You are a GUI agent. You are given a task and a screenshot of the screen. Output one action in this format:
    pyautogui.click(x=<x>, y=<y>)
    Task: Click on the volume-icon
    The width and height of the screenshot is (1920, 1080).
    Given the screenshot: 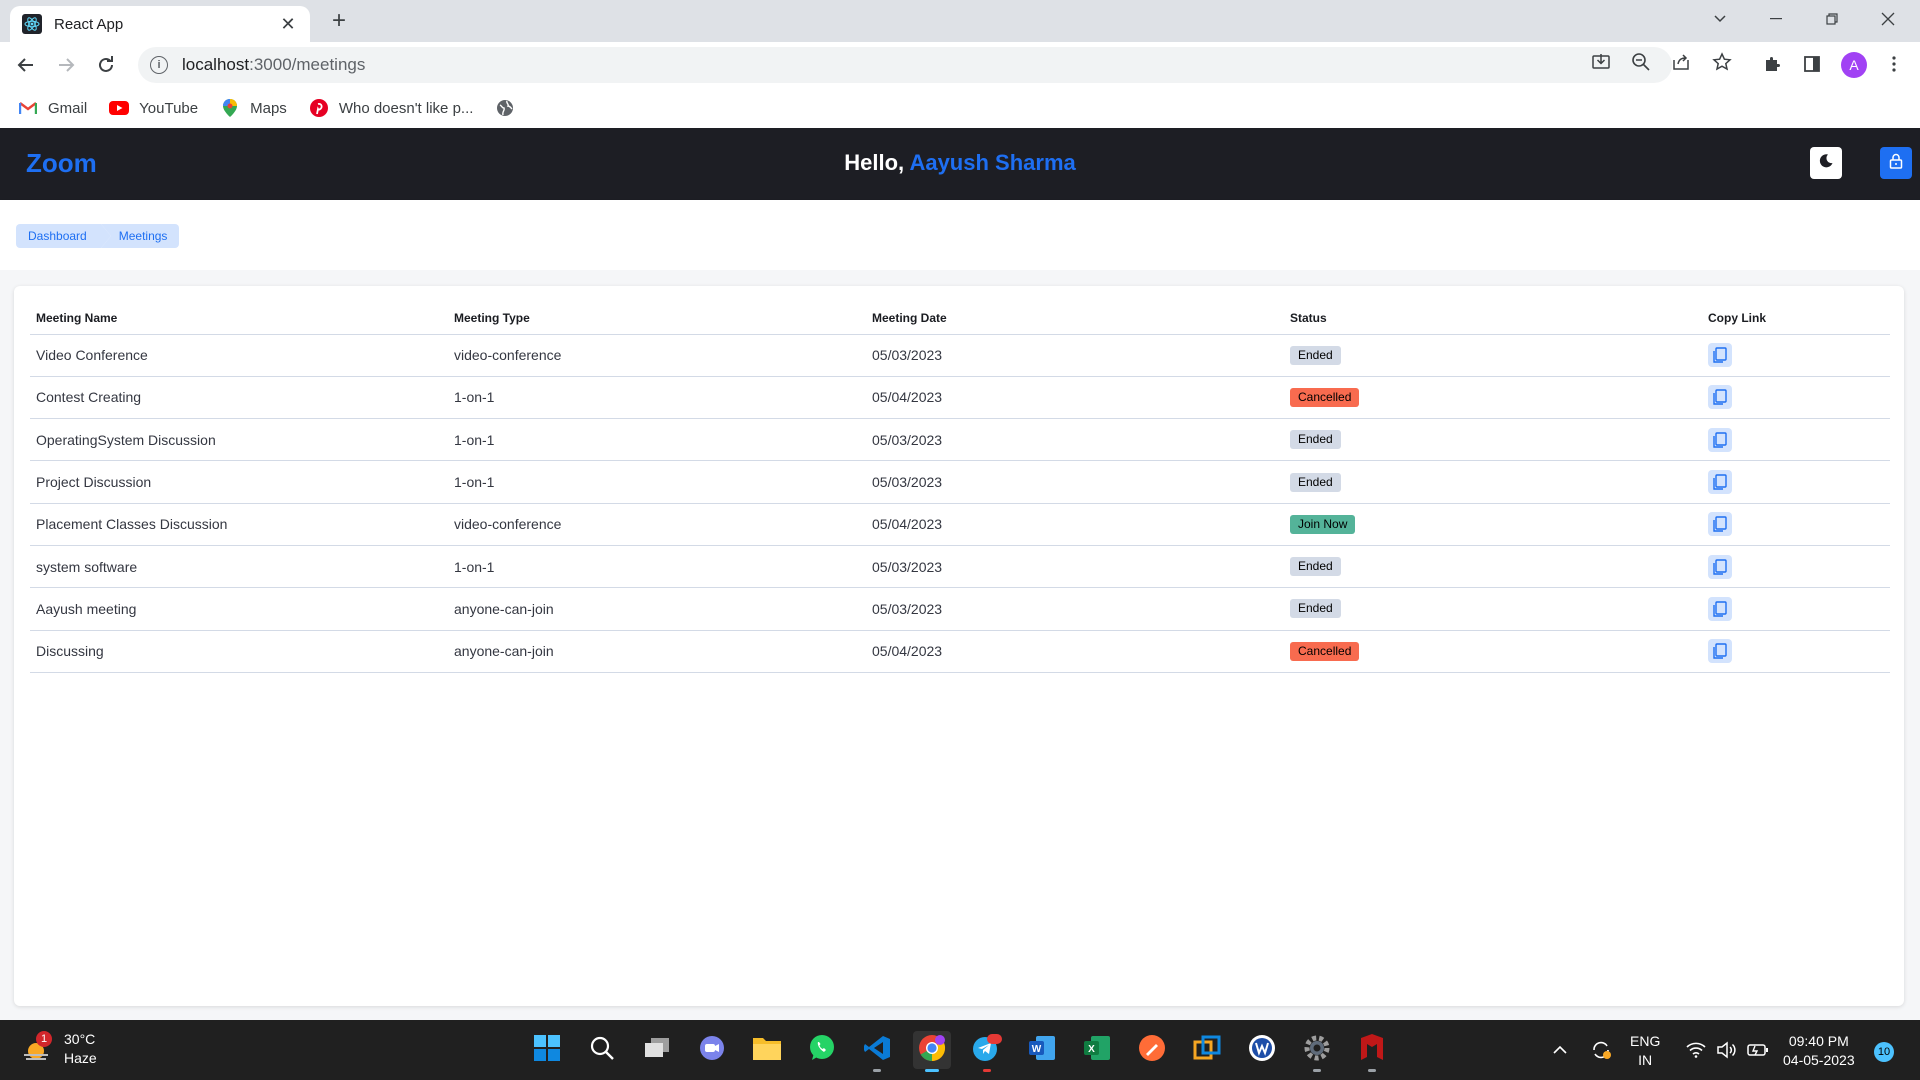 What is the action you would take?
    pyautogui.click(x=1726, y=1050)
    